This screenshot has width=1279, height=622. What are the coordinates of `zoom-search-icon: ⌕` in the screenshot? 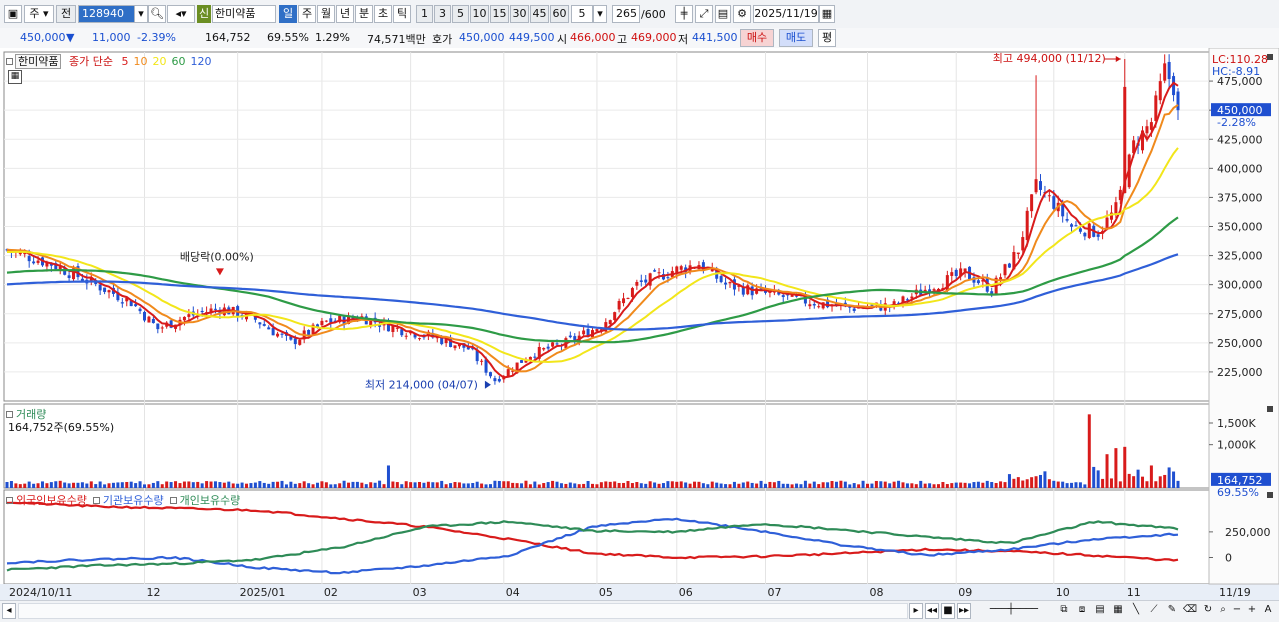 It's located at (1223, 611).